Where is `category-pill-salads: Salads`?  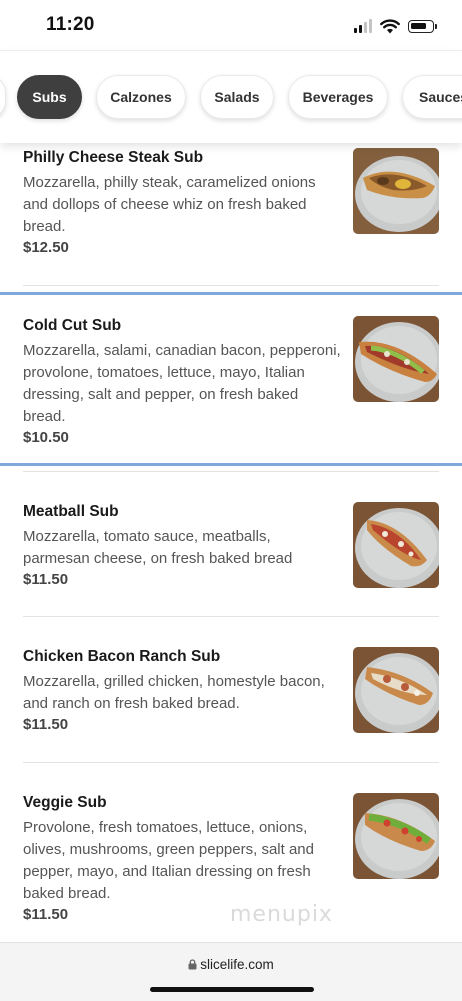
category-pill-salads: Salads is located at coordinates (237, 97).